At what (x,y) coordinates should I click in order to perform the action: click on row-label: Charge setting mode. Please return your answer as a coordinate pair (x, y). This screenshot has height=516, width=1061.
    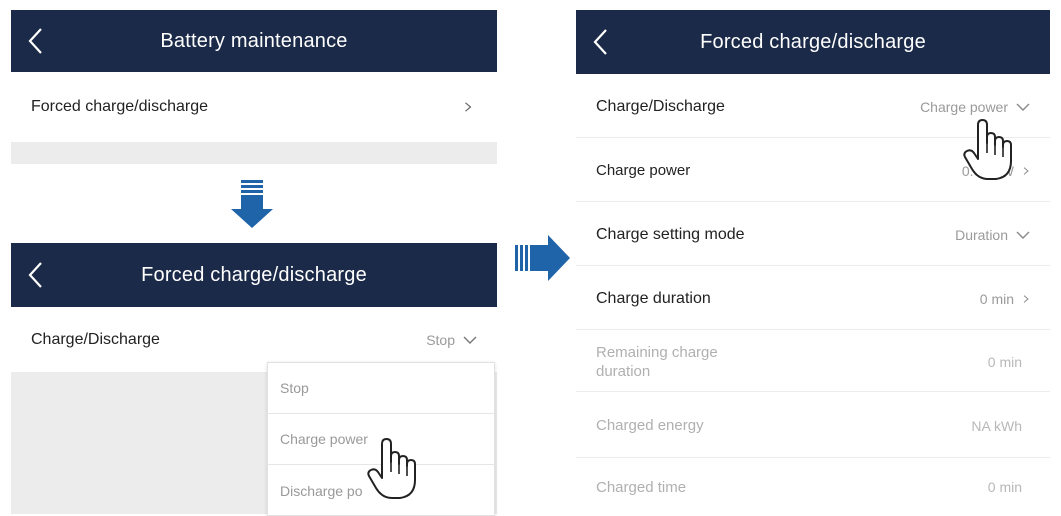
    Looking at the image, I should click on (670, 234).